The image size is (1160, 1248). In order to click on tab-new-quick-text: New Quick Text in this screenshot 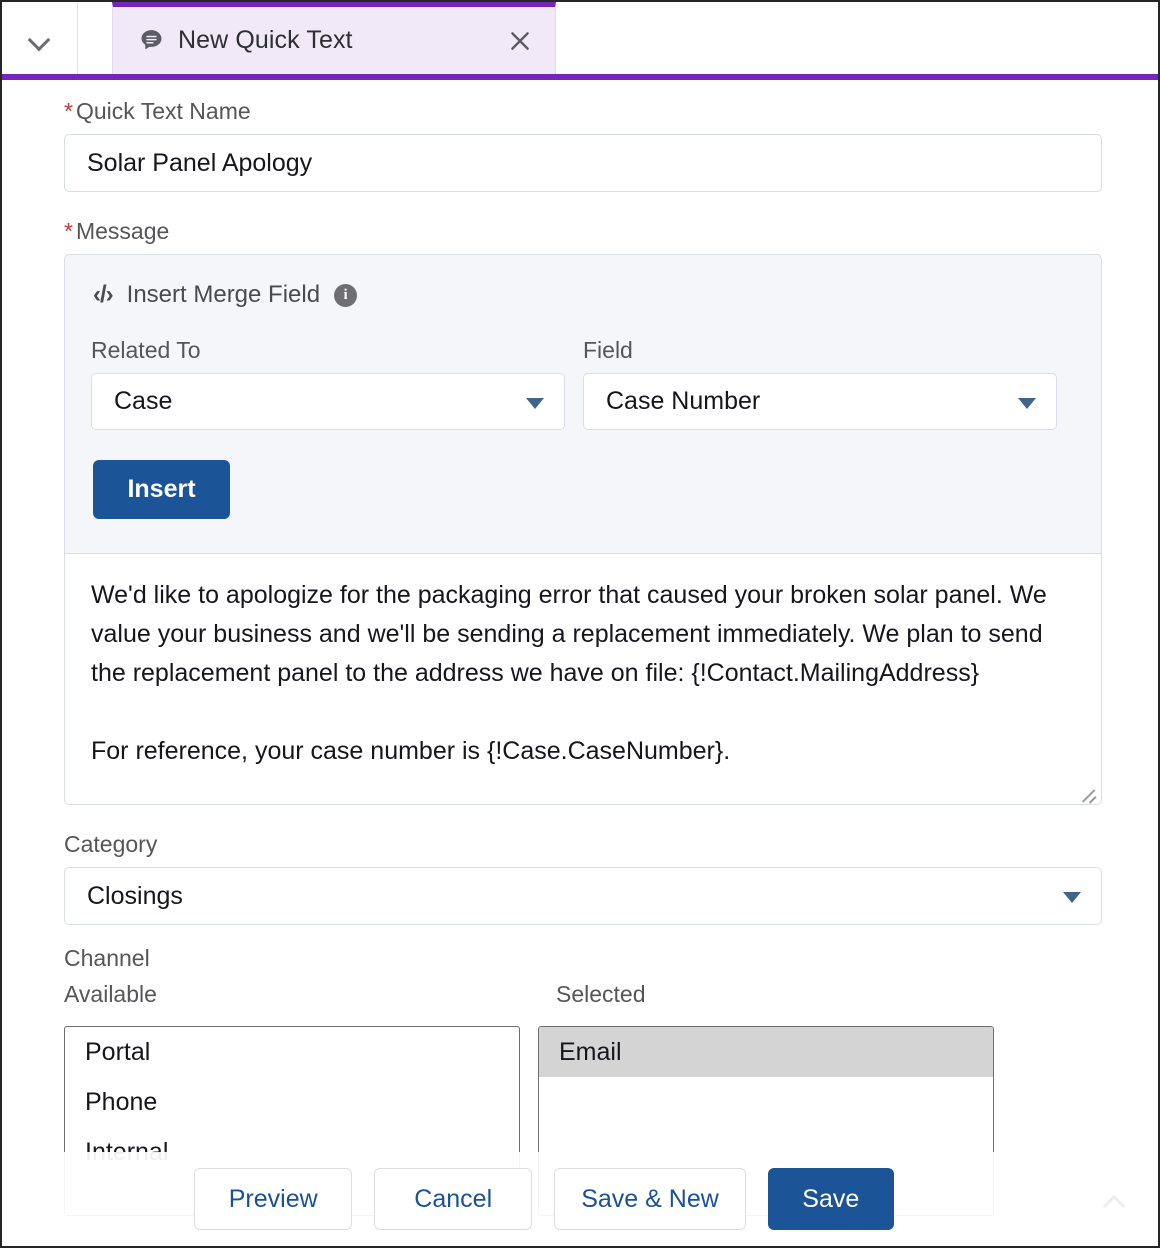, I will do `click(334, 38)`.